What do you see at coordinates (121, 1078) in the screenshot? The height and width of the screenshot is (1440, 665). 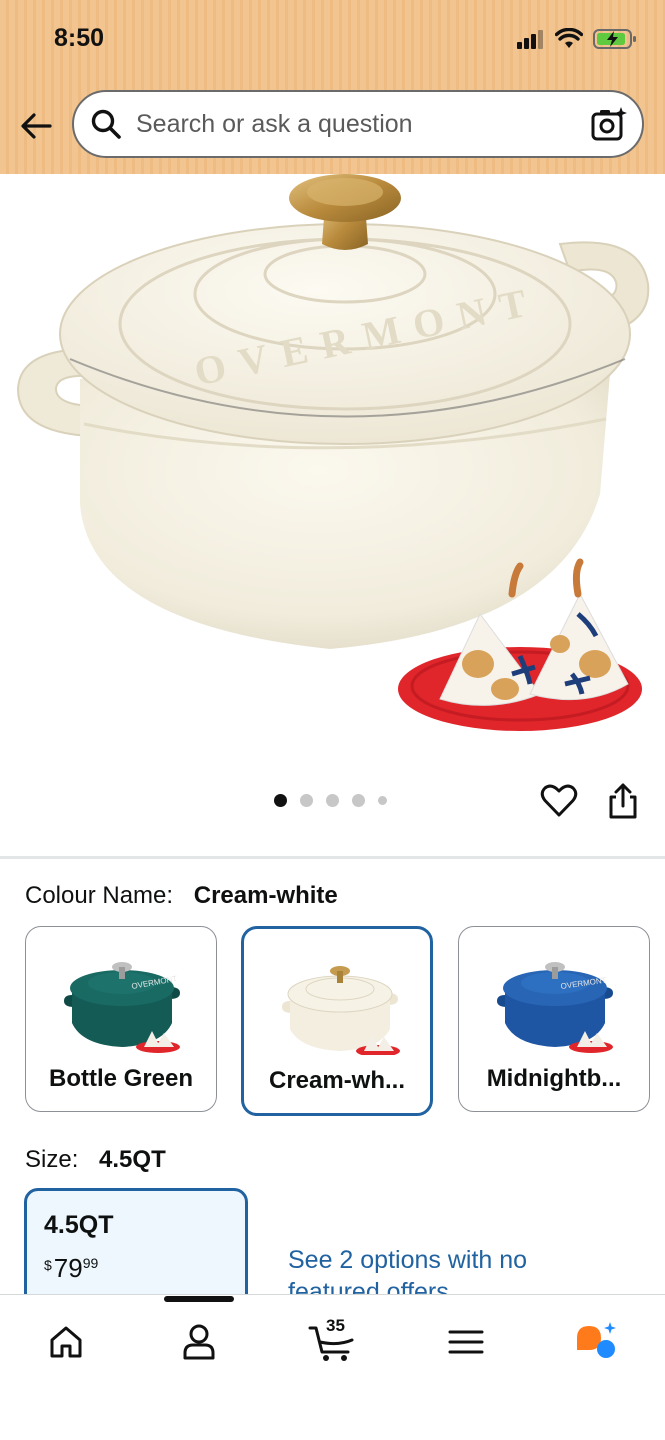 I see `colour-option-label: Bottle Green` at bounding box center [121, 1078].